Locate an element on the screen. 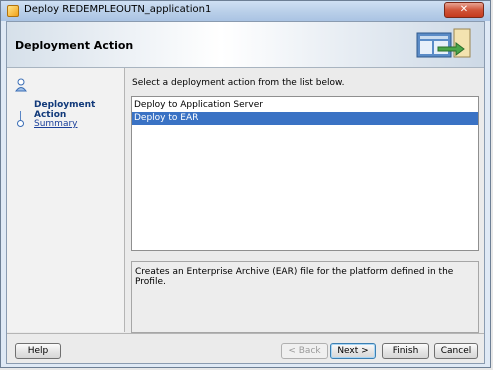 The height and width of the screenshot is (370, 493). close-button: ✕ is located at coordinates (464, 10).